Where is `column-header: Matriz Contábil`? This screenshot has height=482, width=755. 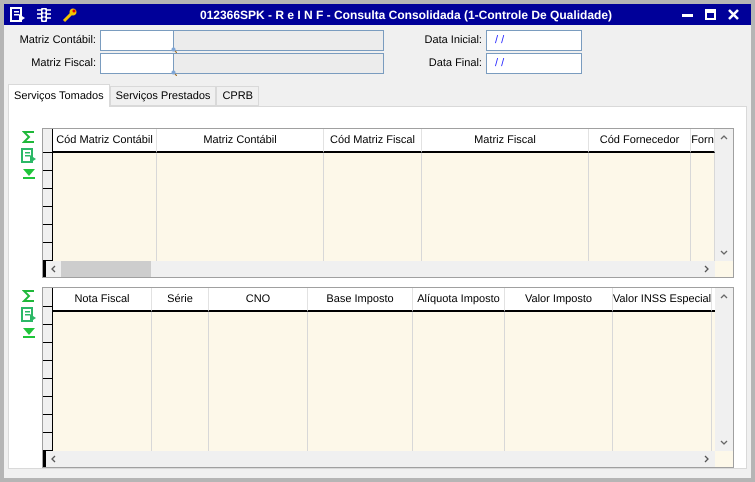 column-header: Matriz Contábil is located at coordinates (240, 141).